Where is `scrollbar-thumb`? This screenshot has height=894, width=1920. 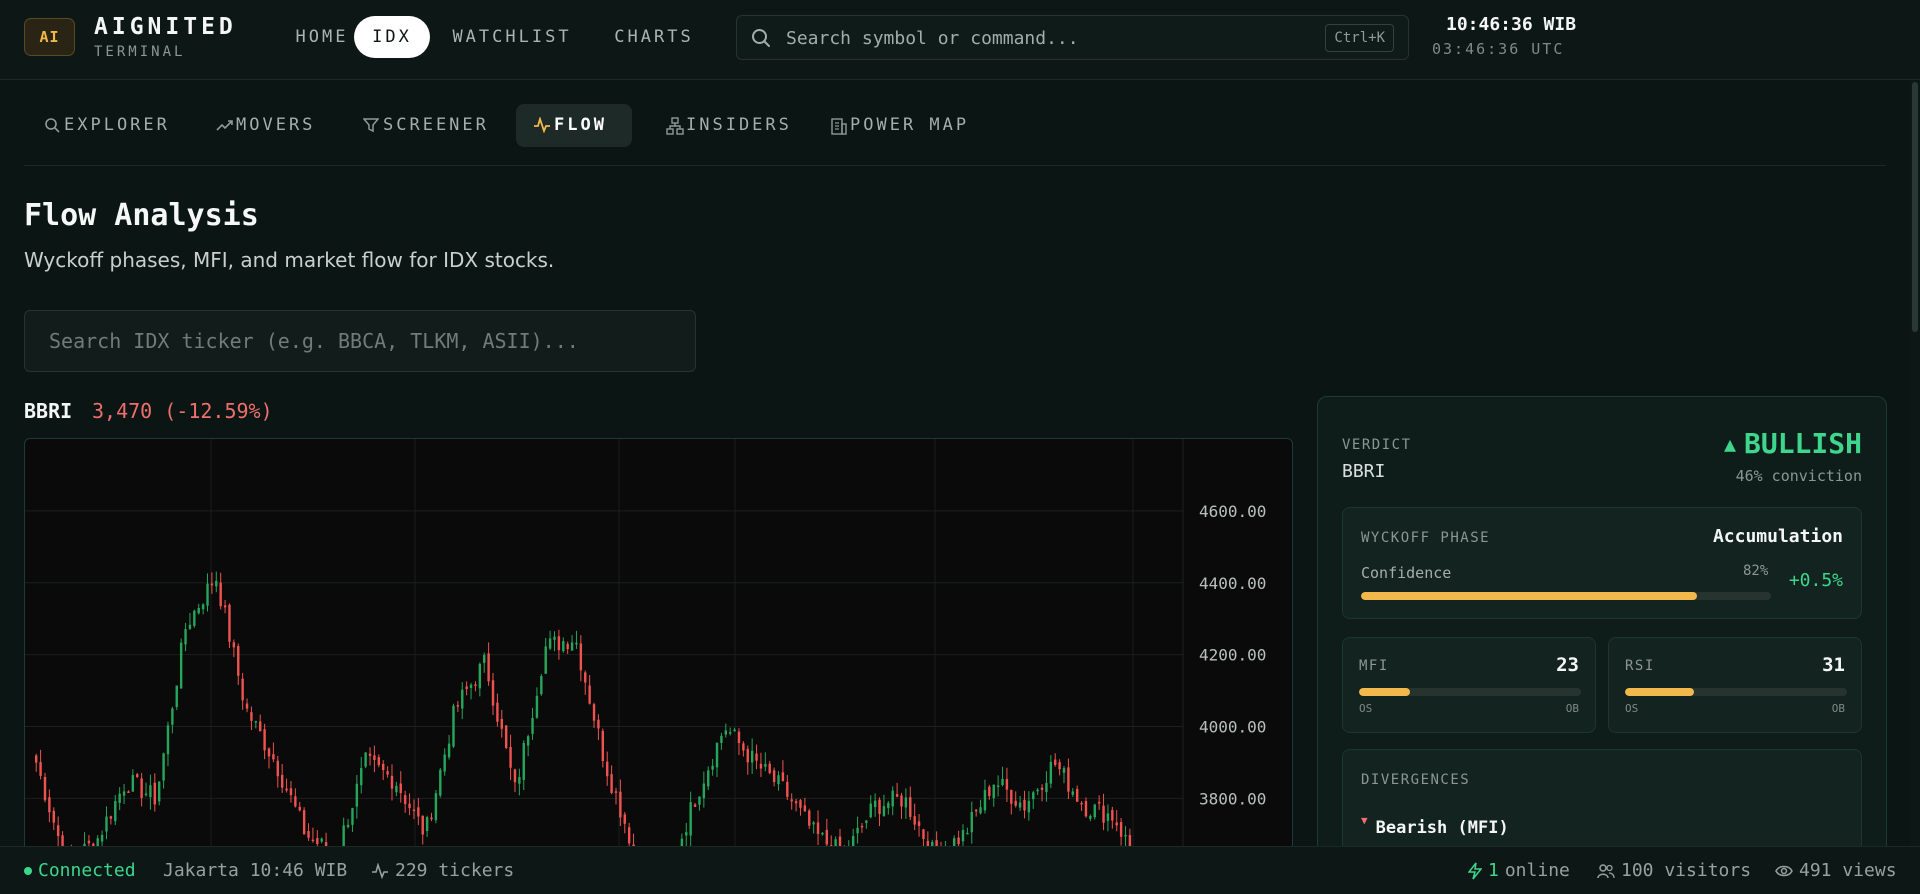
scrollbar-thumb is located at coordinates (1915, 207).